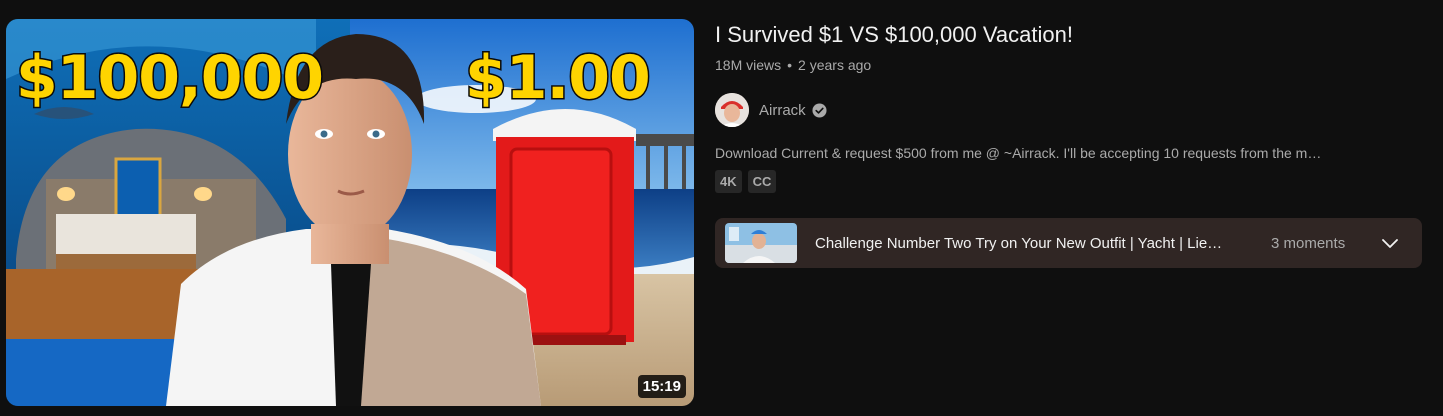  Describe the element at coordinates (762, 181) in the screenshot. I see `badge-cc: CC` at that location.